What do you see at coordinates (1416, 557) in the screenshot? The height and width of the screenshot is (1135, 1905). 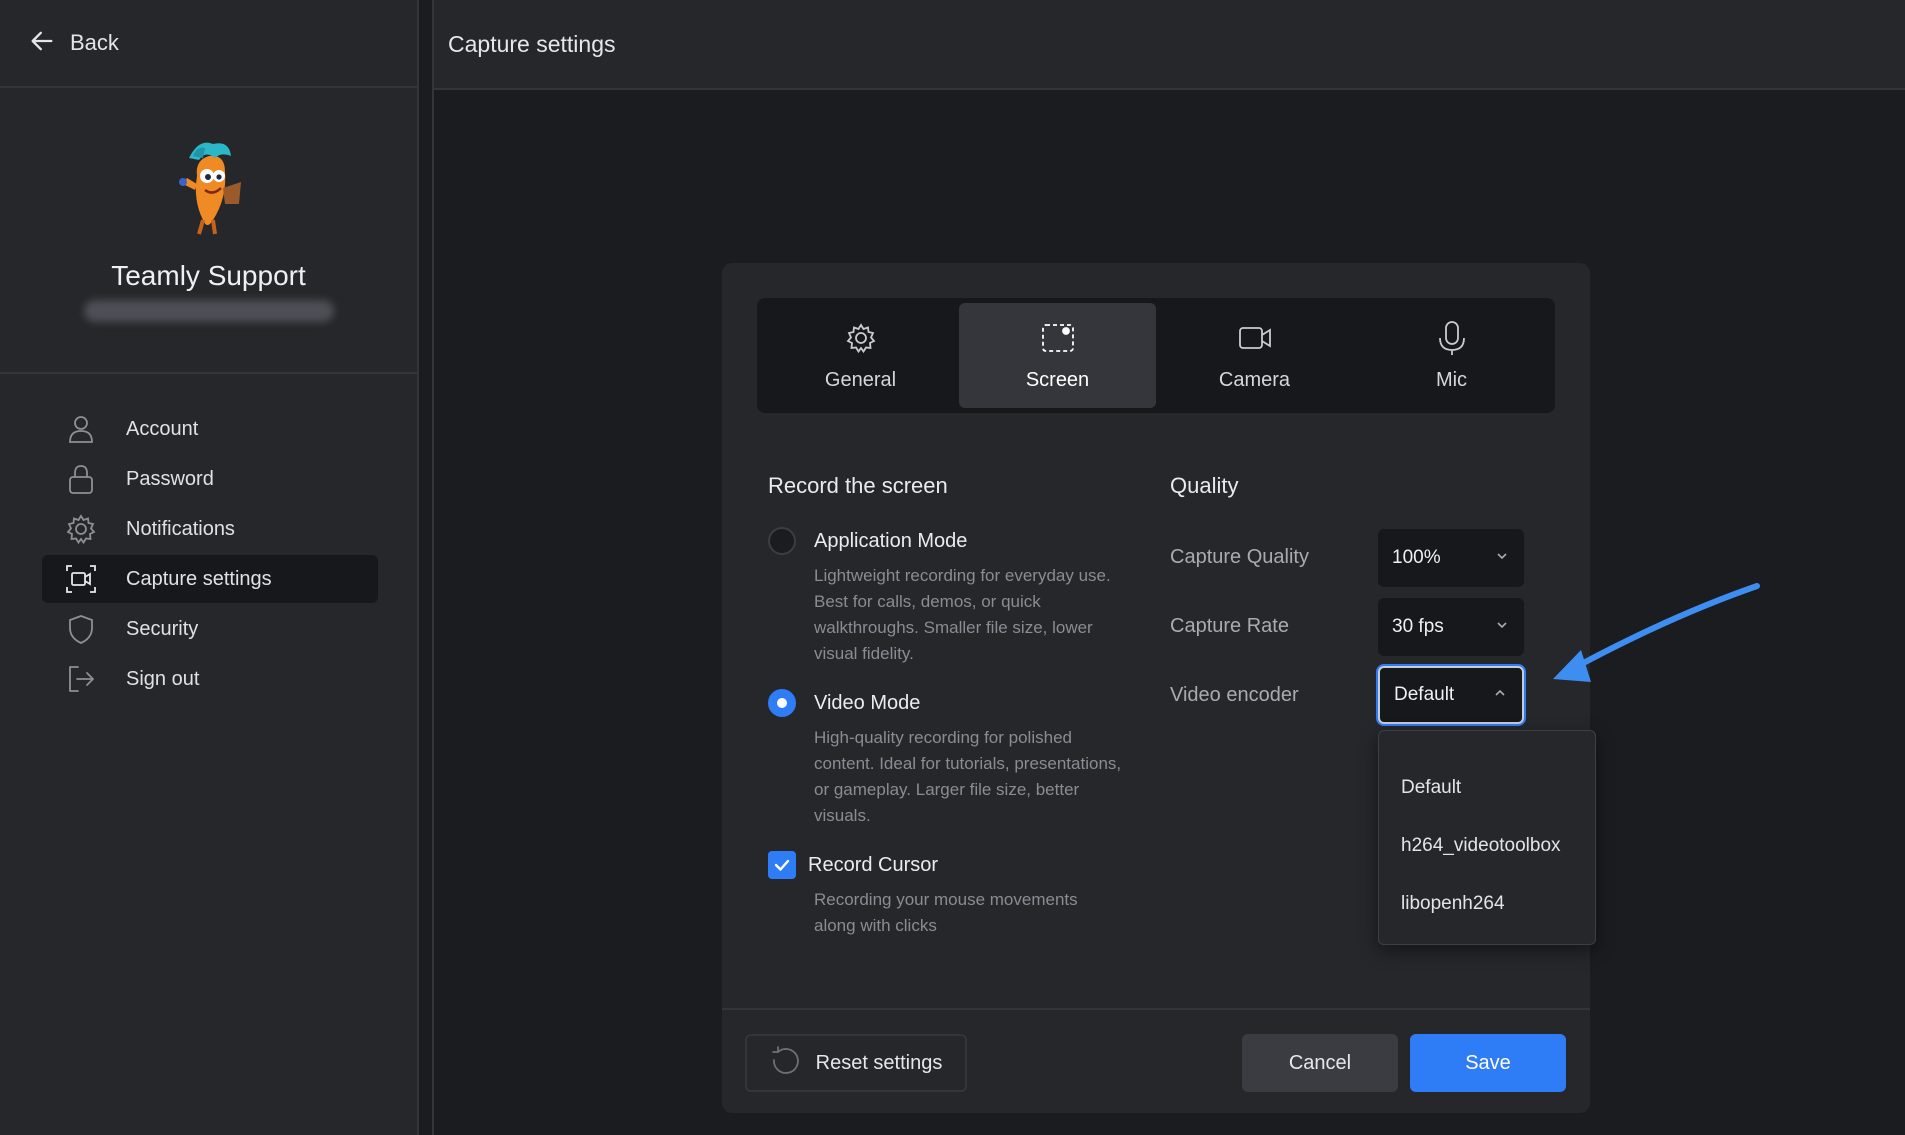 I see `select-value: 100%` at bounding box center [1416, 557].